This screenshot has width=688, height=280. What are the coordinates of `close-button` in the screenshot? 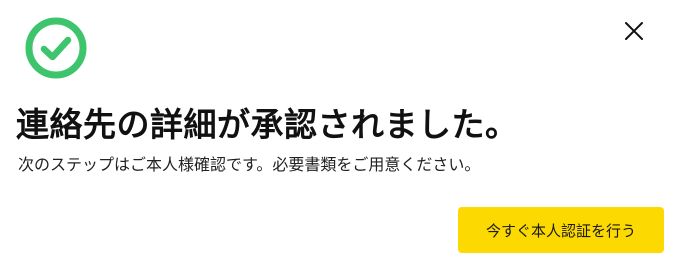 It's located at (634, 32).